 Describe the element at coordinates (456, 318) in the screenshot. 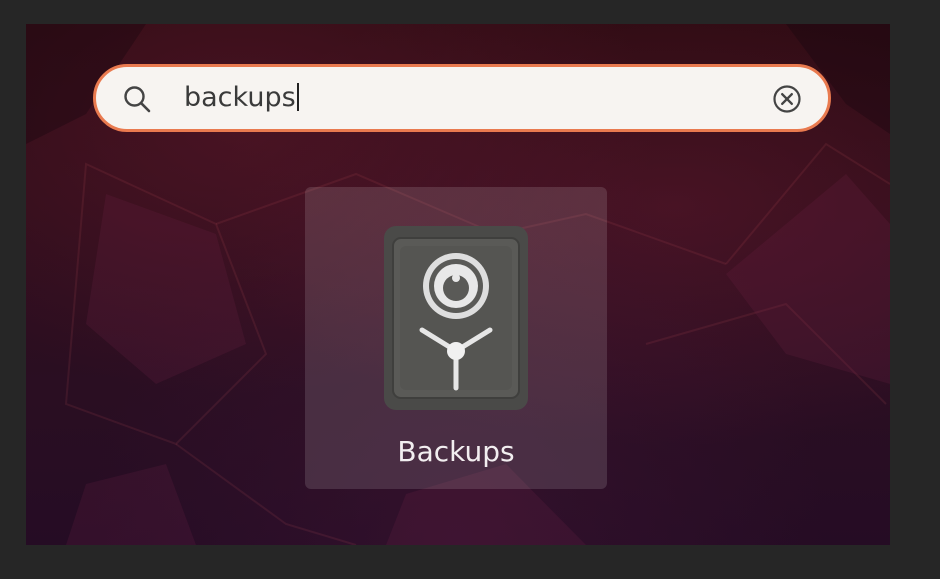

I see `backups-safe-icon` at that location.